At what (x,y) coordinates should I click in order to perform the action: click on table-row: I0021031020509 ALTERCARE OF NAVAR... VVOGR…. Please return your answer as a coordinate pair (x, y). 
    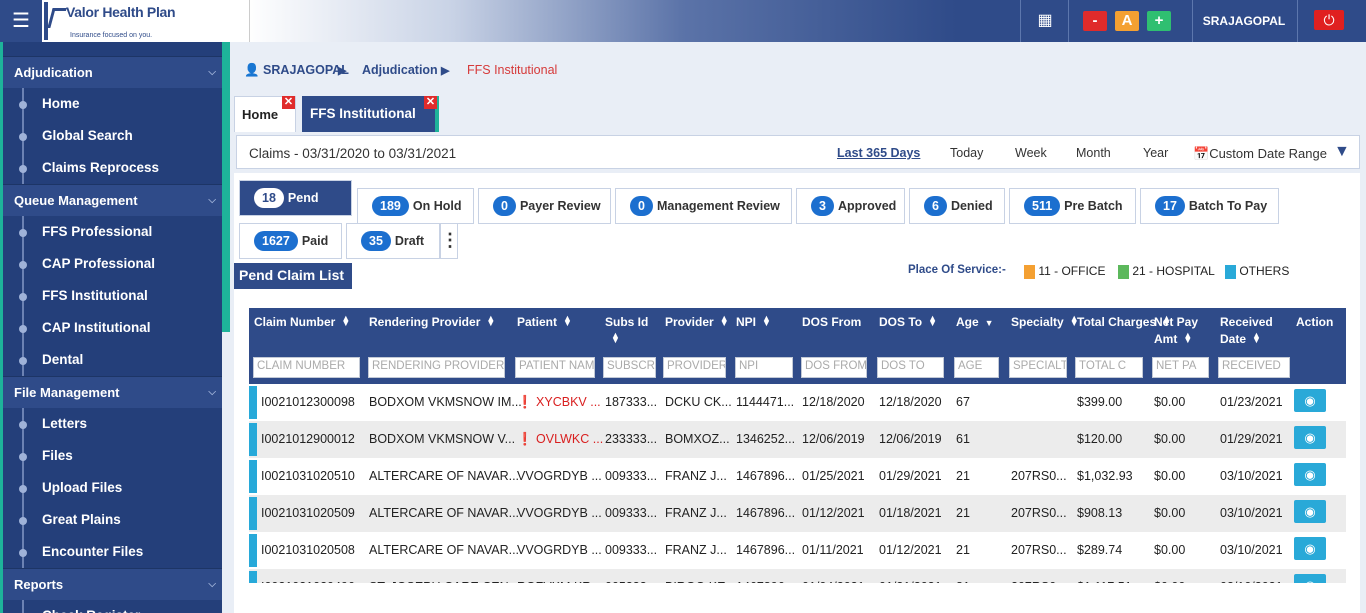
    Looking at the image, I should click on (797, 513).